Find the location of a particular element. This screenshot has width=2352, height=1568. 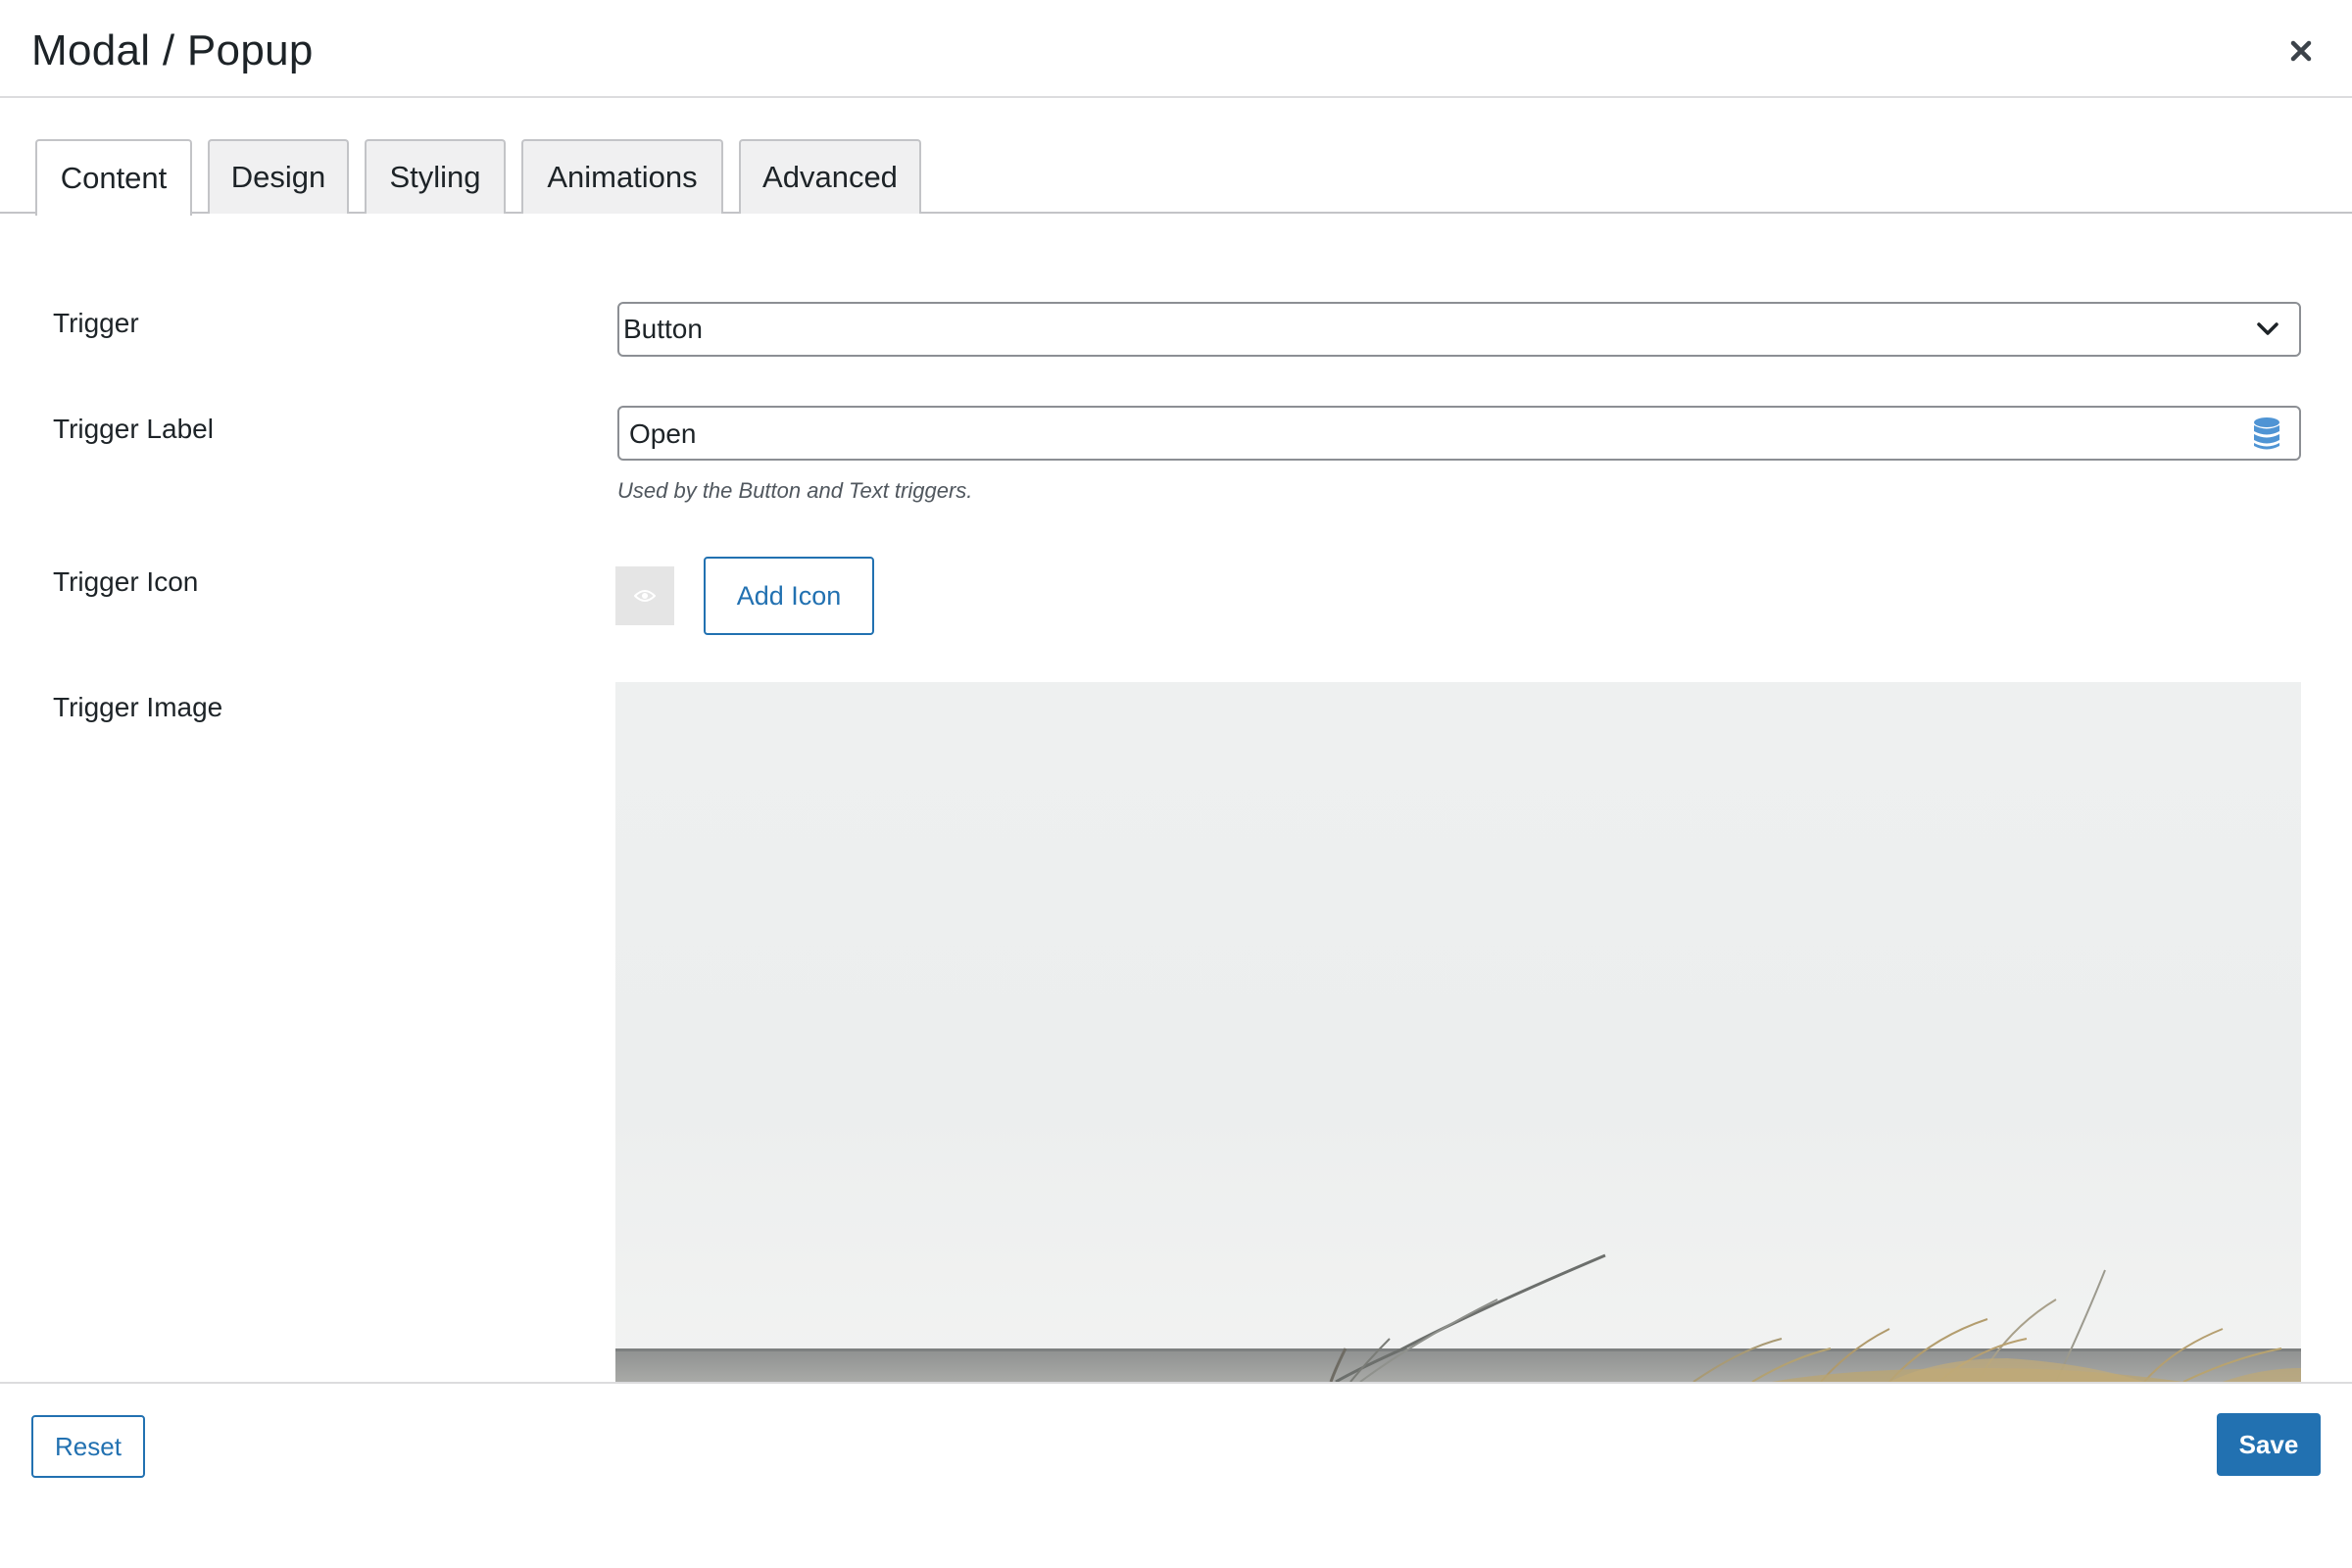

reset-button: Reset is located at coordinates (88, 1446).